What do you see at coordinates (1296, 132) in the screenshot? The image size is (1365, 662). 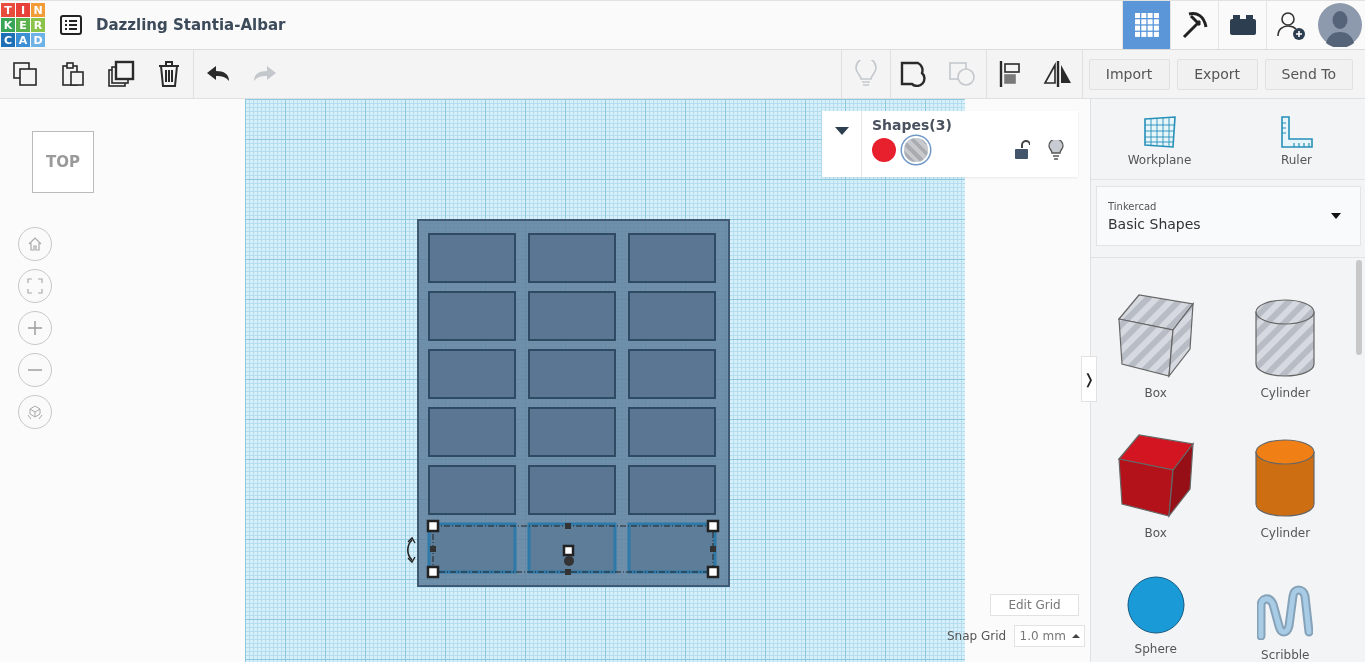 I see `ruler-icon` at bounding box center [1296, 132].